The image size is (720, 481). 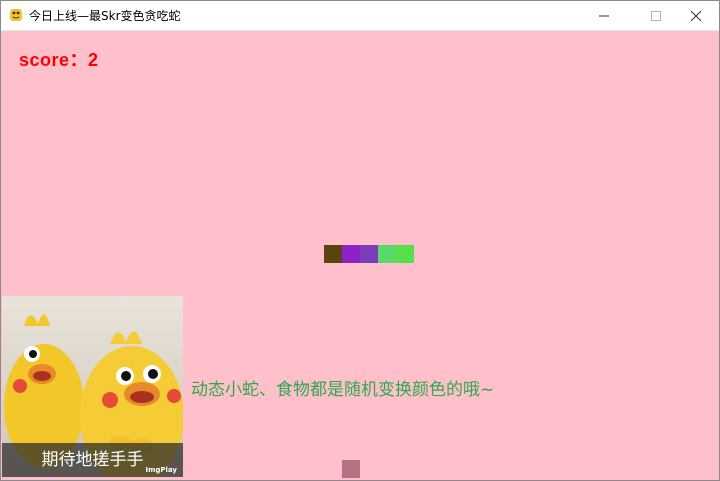 What do you see at coordinates (16, 15) in the screenshot?
I see `python-snake-icon` at bounding box center [16, 15].